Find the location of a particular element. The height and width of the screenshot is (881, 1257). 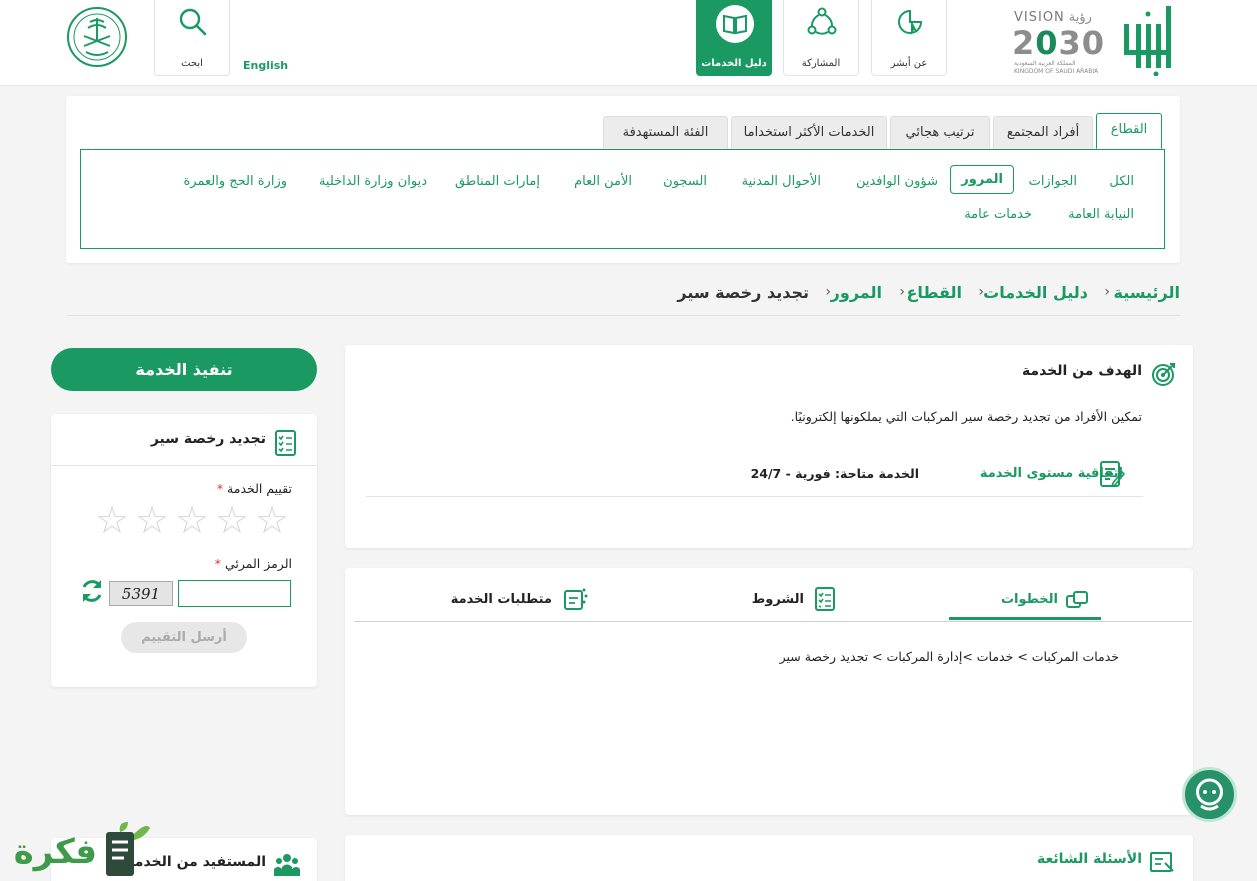

tab-community-members: أفراد المجتمع is located at coordinates (1043, 133).